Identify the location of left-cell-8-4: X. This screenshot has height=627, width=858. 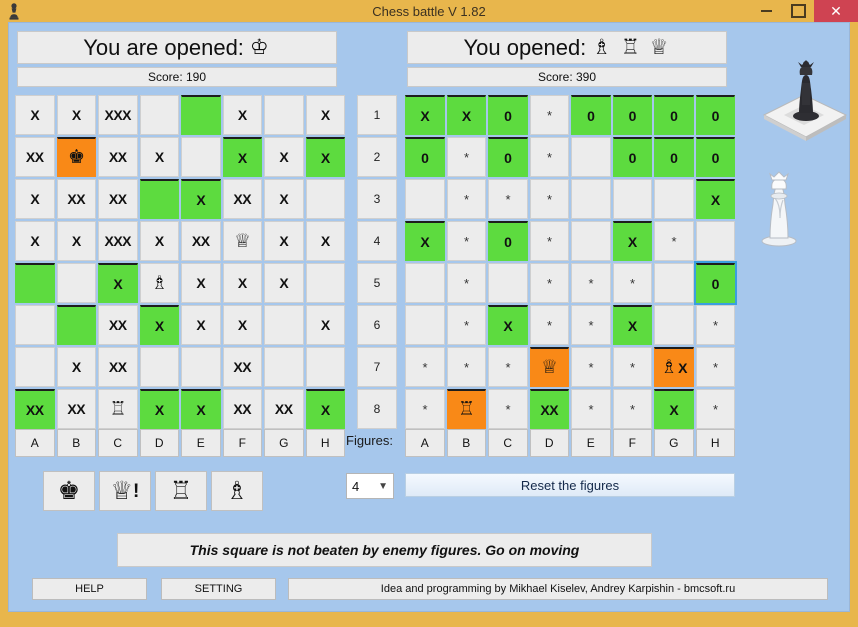
(159, 409).